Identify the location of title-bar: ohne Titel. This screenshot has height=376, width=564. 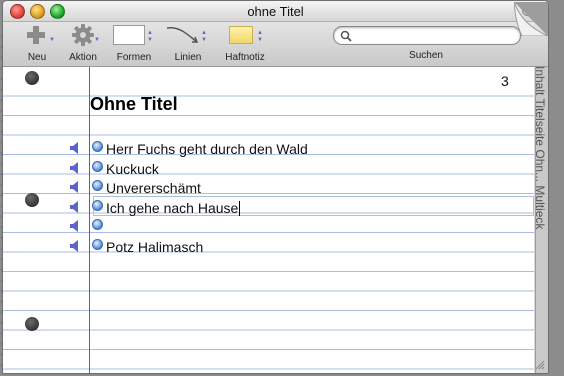
(275, 11).